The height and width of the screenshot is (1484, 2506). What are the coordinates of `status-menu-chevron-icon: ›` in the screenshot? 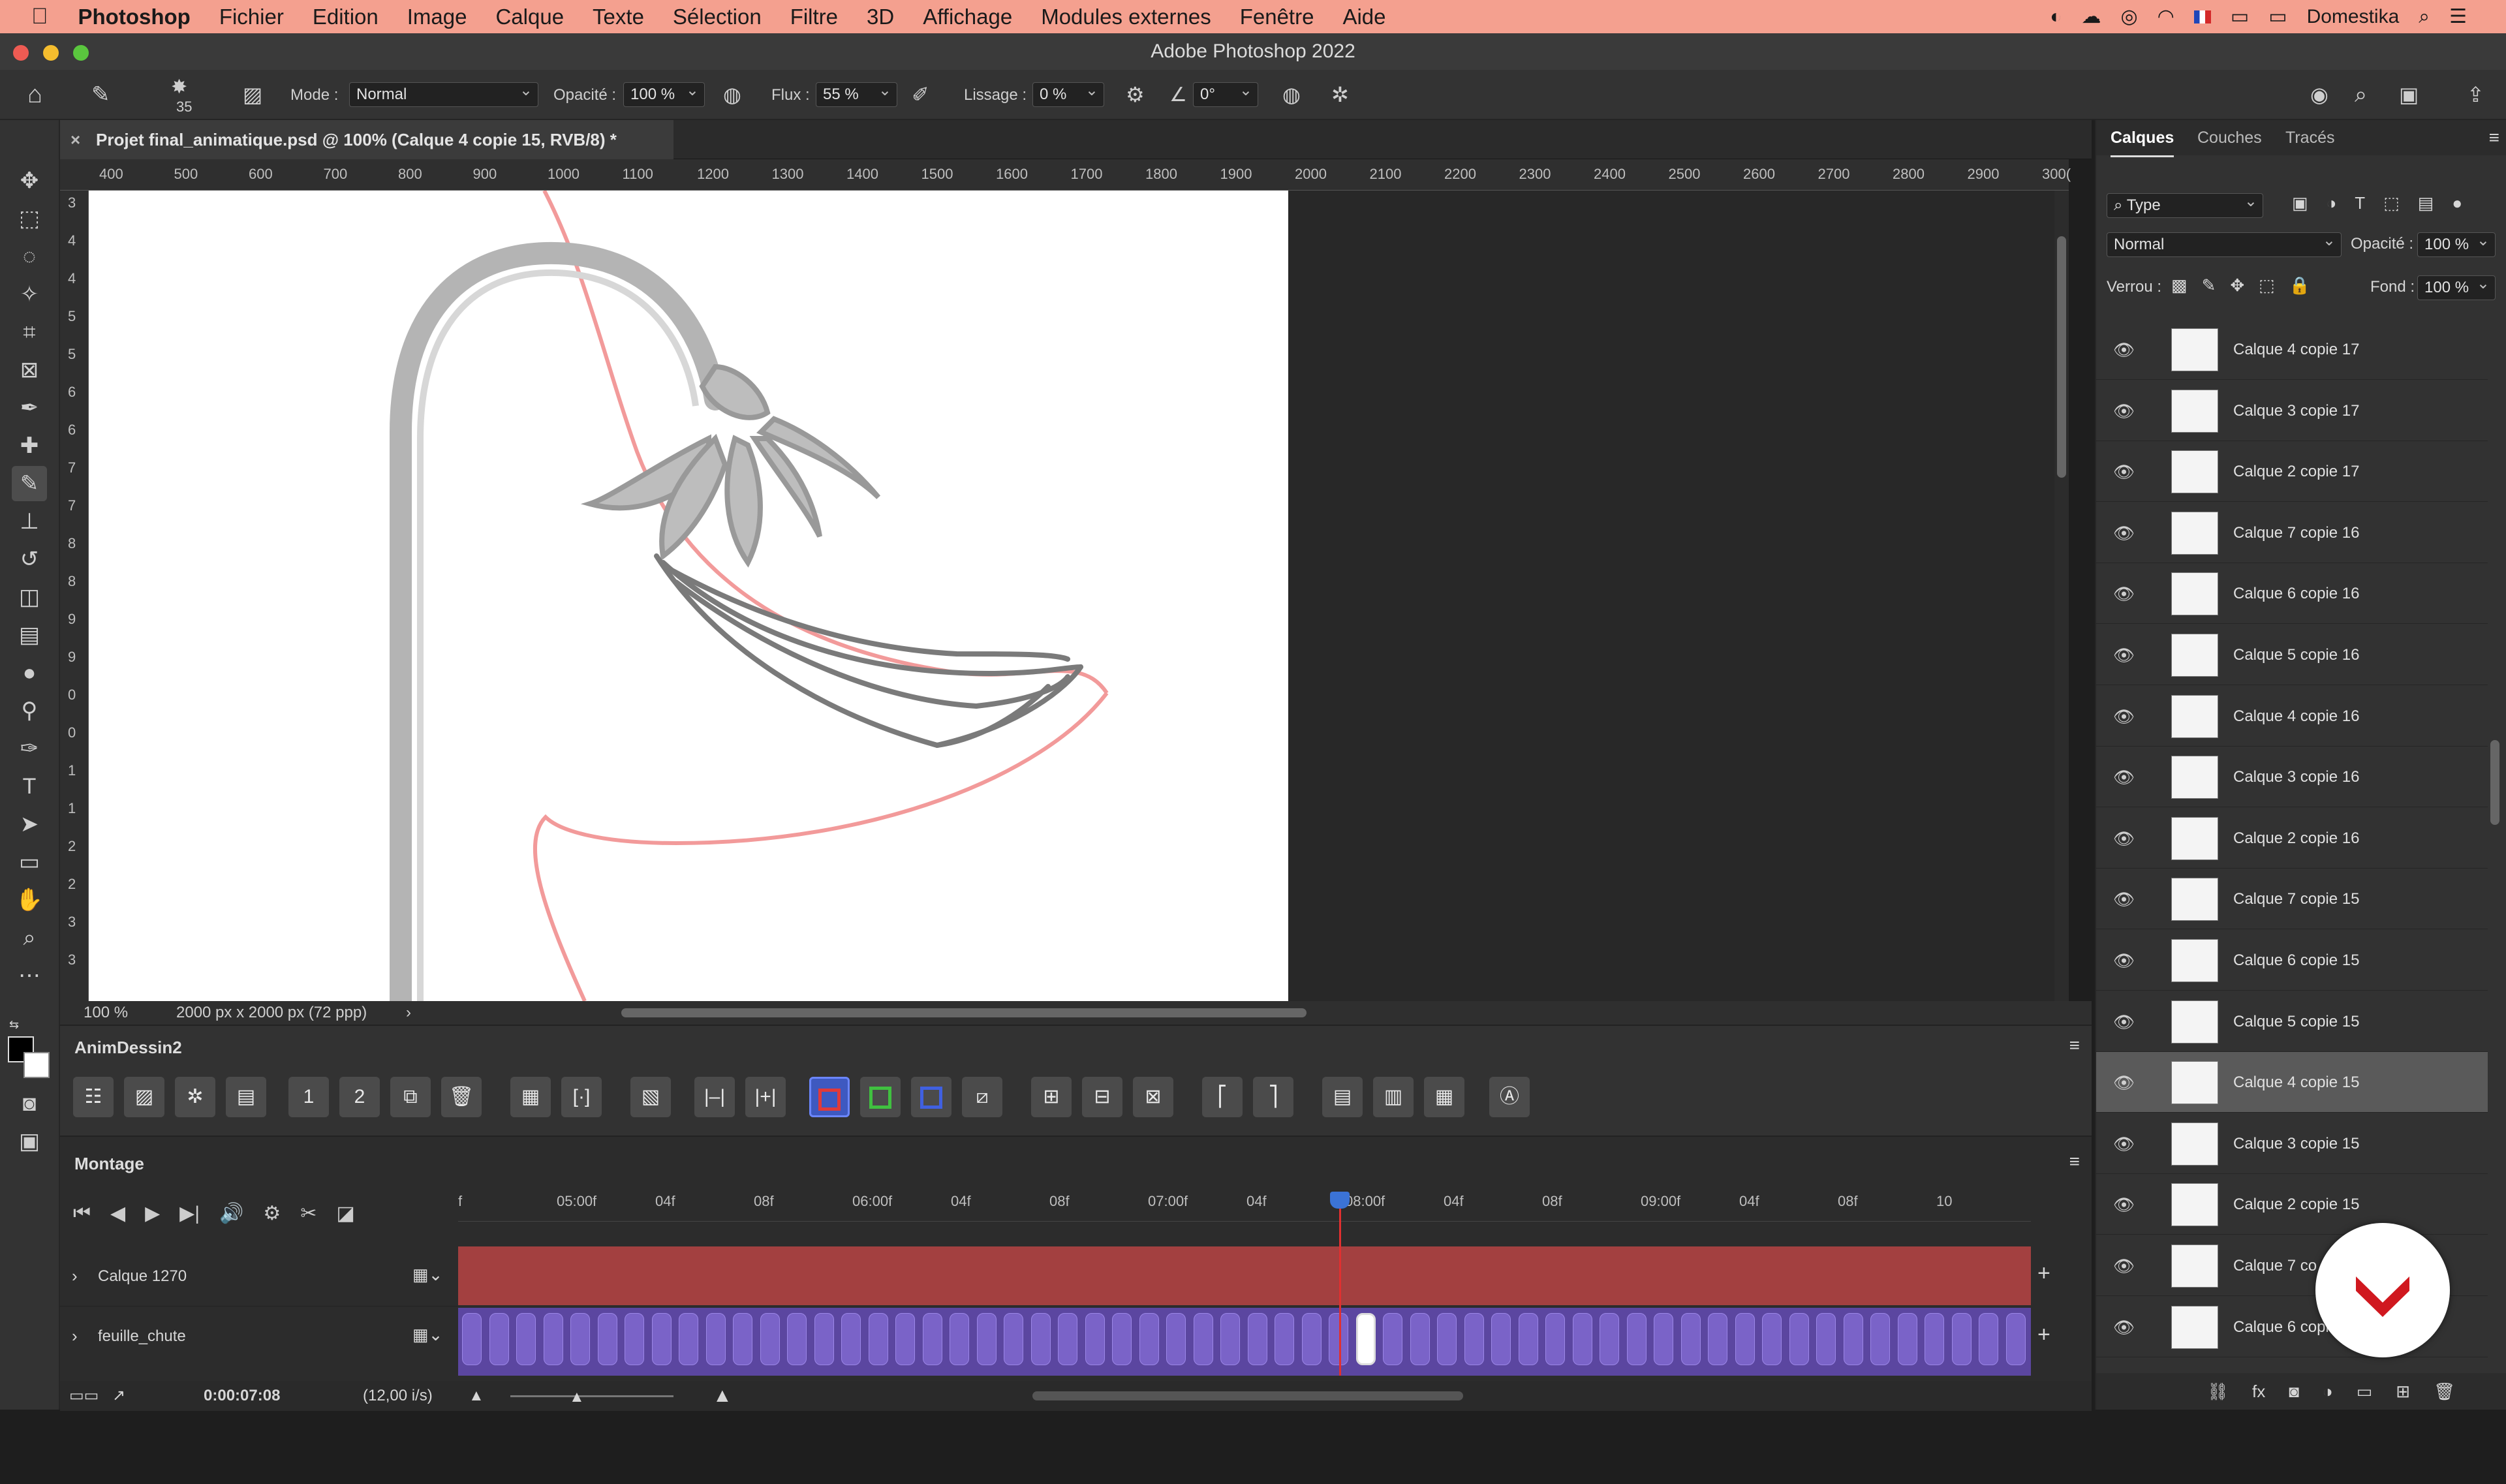 It's located at (408, 1013).